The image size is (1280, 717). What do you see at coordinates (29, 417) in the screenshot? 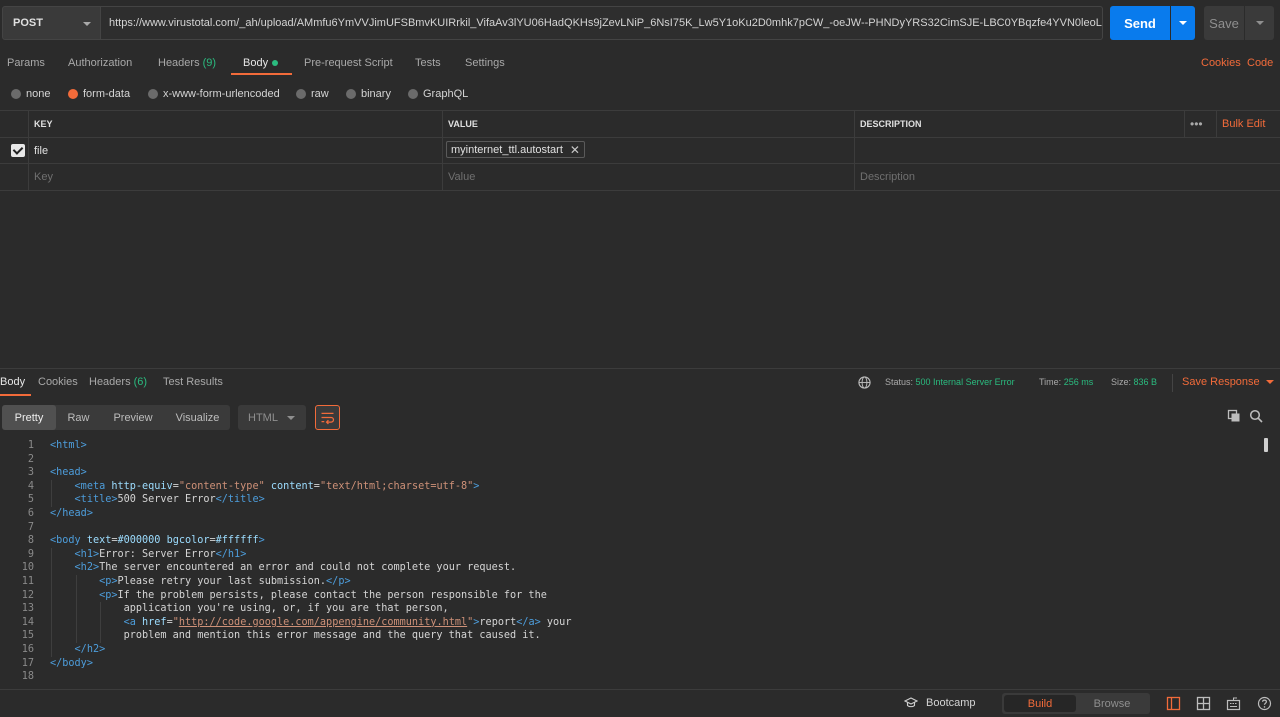
I see `view-pretty-button: Pretty` at bounding box center [29, 417].